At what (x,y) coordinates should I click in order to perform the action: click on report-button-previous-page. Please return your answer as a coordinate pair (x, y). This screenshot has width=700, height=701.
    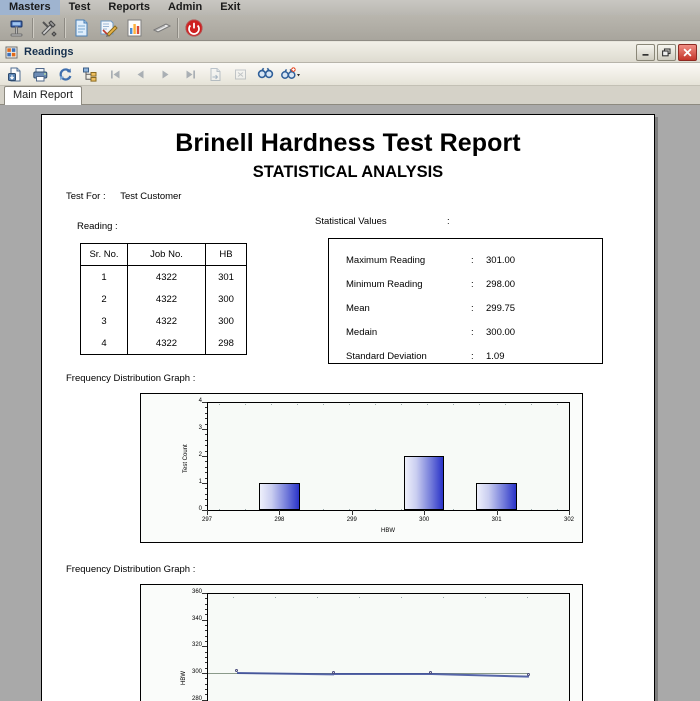
    Looking at the image, I should click on (140, 74).